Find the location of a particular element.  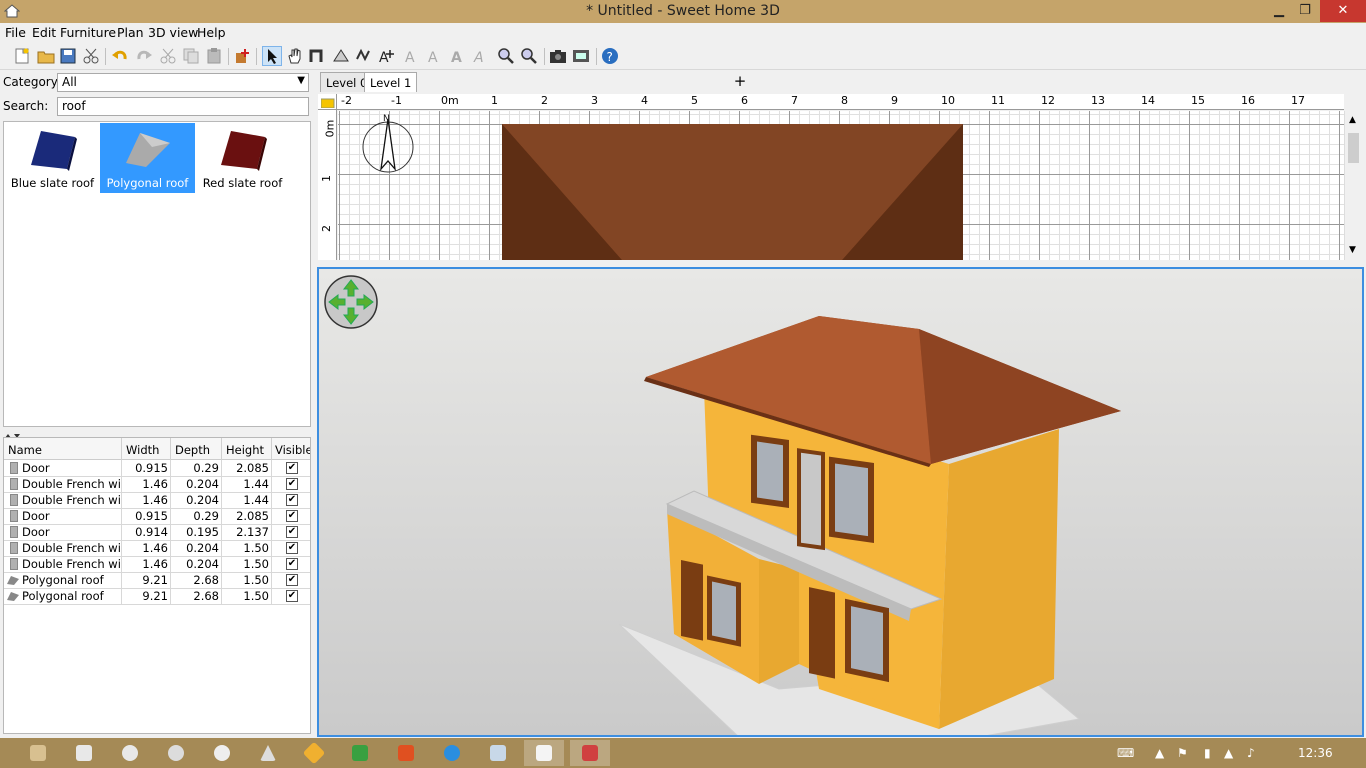

cut-icon is located at coordinates (91, 56).